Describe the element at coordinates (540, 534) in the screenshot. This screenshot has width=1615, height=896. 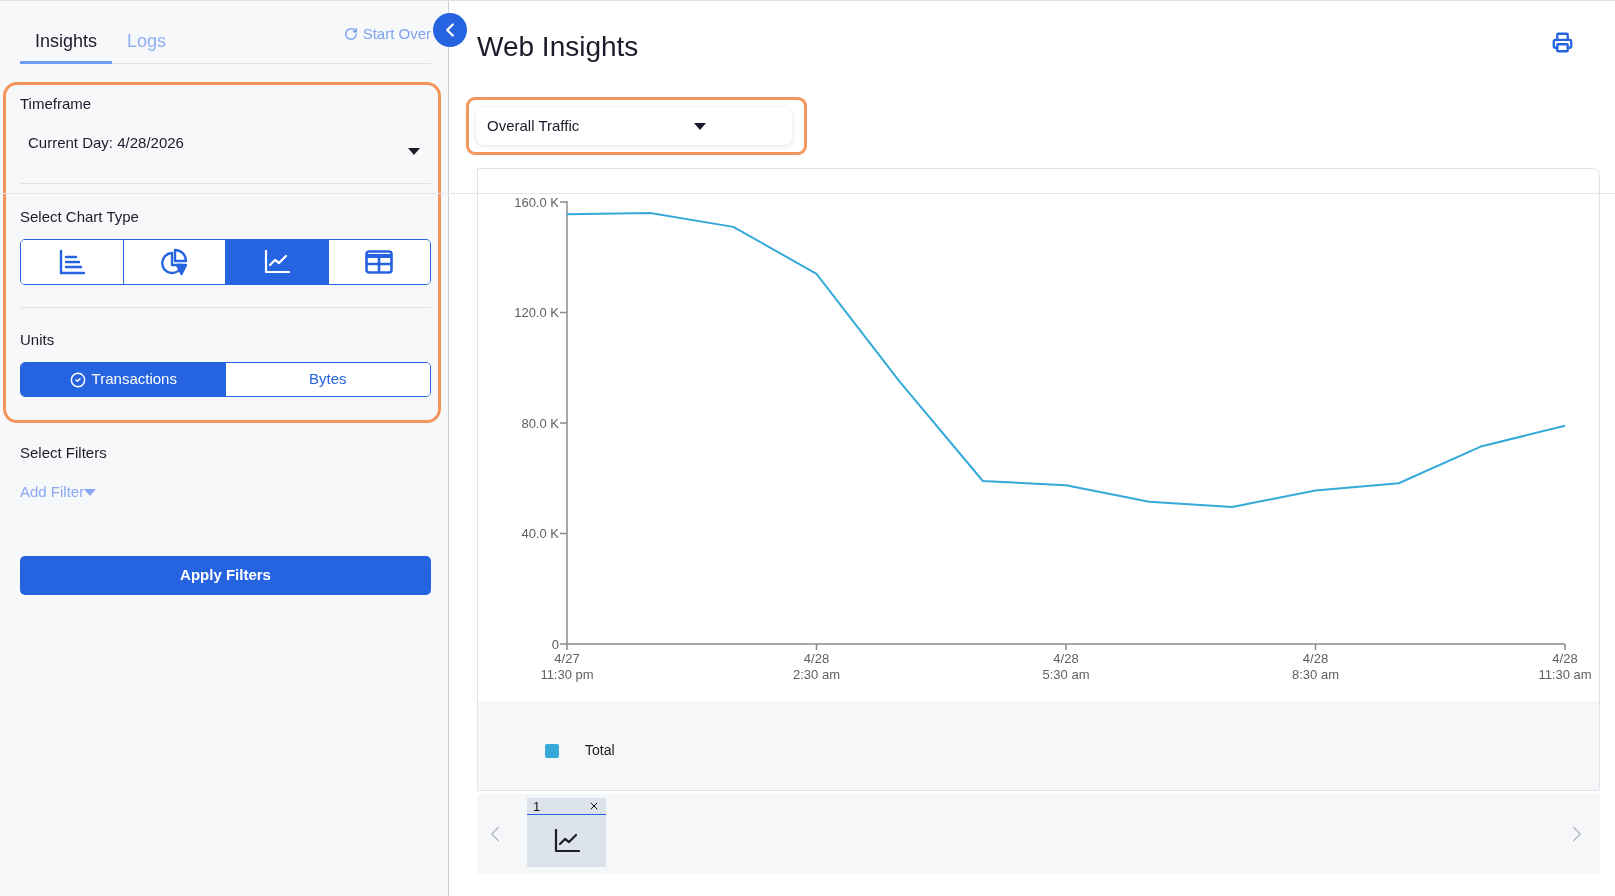
I see `y-tick-label: 40.0 K` at that location.